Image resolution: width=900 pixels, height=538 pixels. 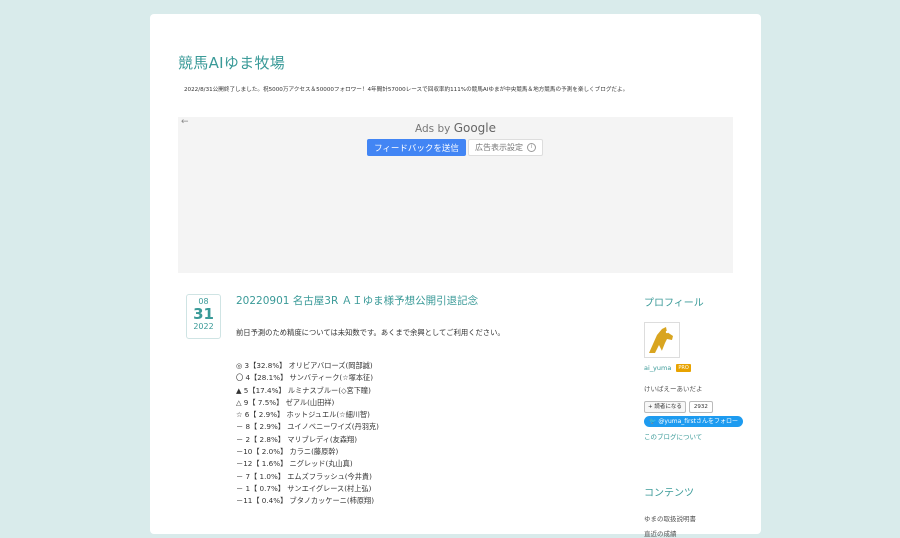 What do you see at coordinates (432, 129) in the screenshot?
I see `ads-by-text: Ads by` at bounding box center [432, 129].